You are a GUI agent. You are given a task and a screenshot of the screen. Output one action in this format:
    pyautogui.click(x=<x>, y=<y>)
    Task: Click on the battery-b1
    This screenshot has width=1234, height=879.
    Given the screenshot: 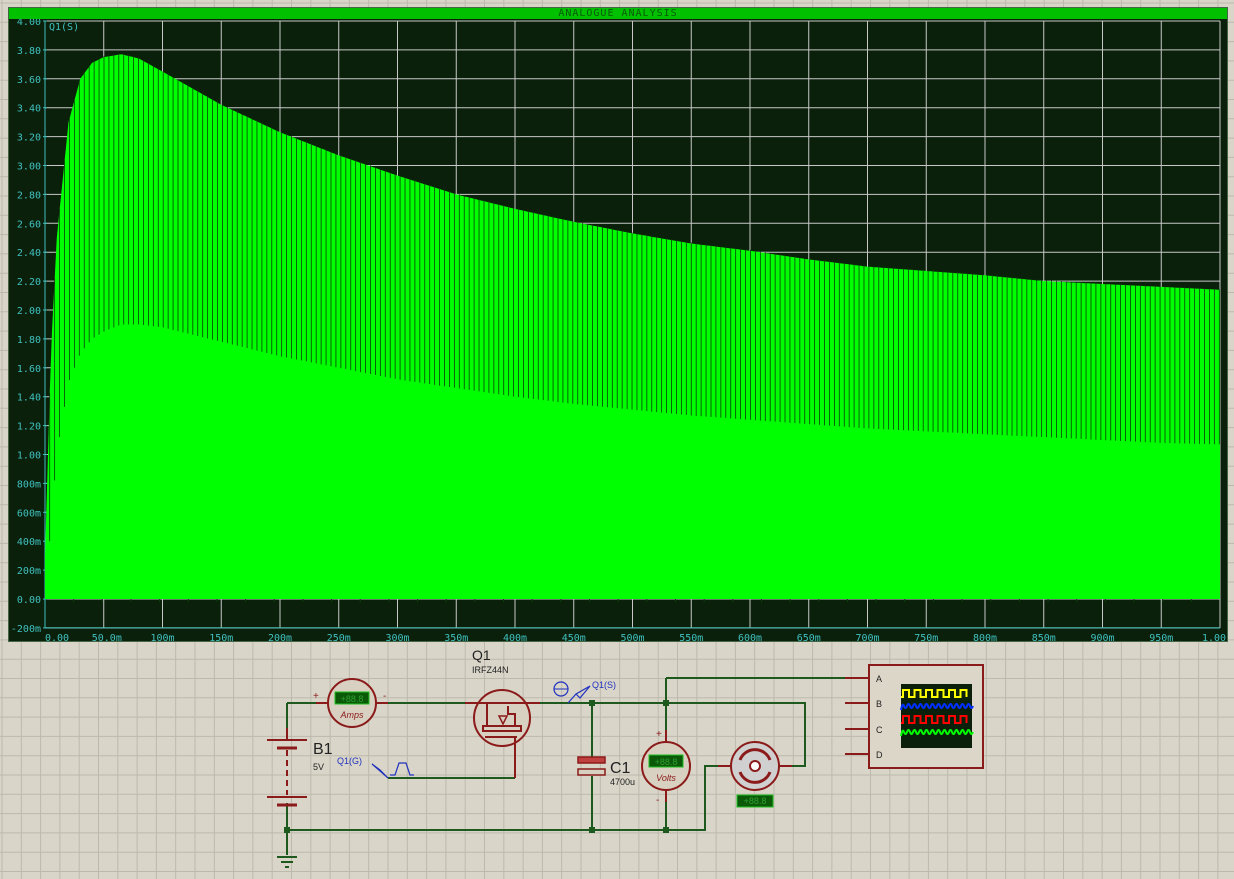 What is the action you would take?
    pyautogui.click(x=287, y=773)
    